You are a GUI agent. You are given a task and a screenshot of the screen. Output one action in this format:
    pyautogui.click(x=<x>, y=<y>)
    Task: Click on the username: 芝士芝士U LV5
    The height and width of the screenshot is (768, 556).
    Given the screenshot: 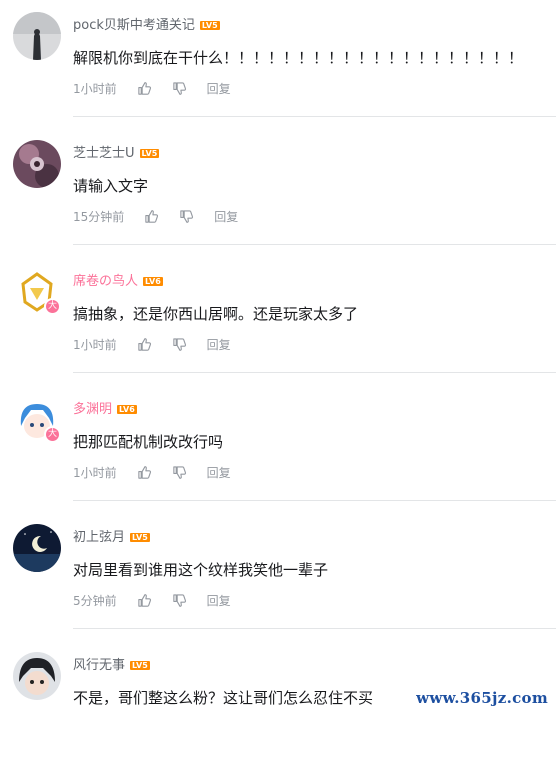 What is the action you would take?
    pyautogui.click(x=116, y=154)
    